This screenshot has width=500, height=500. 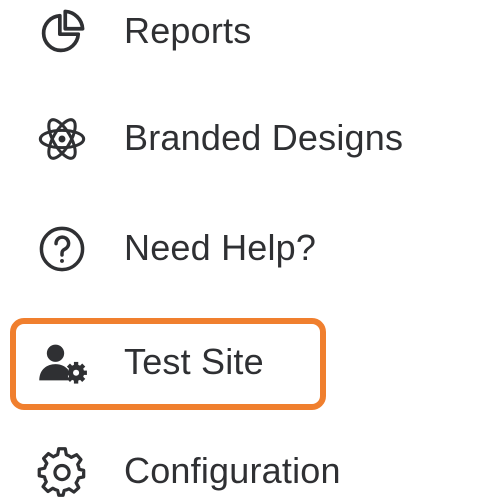 I want to click on gear-icon, so click(x=62, y=472).